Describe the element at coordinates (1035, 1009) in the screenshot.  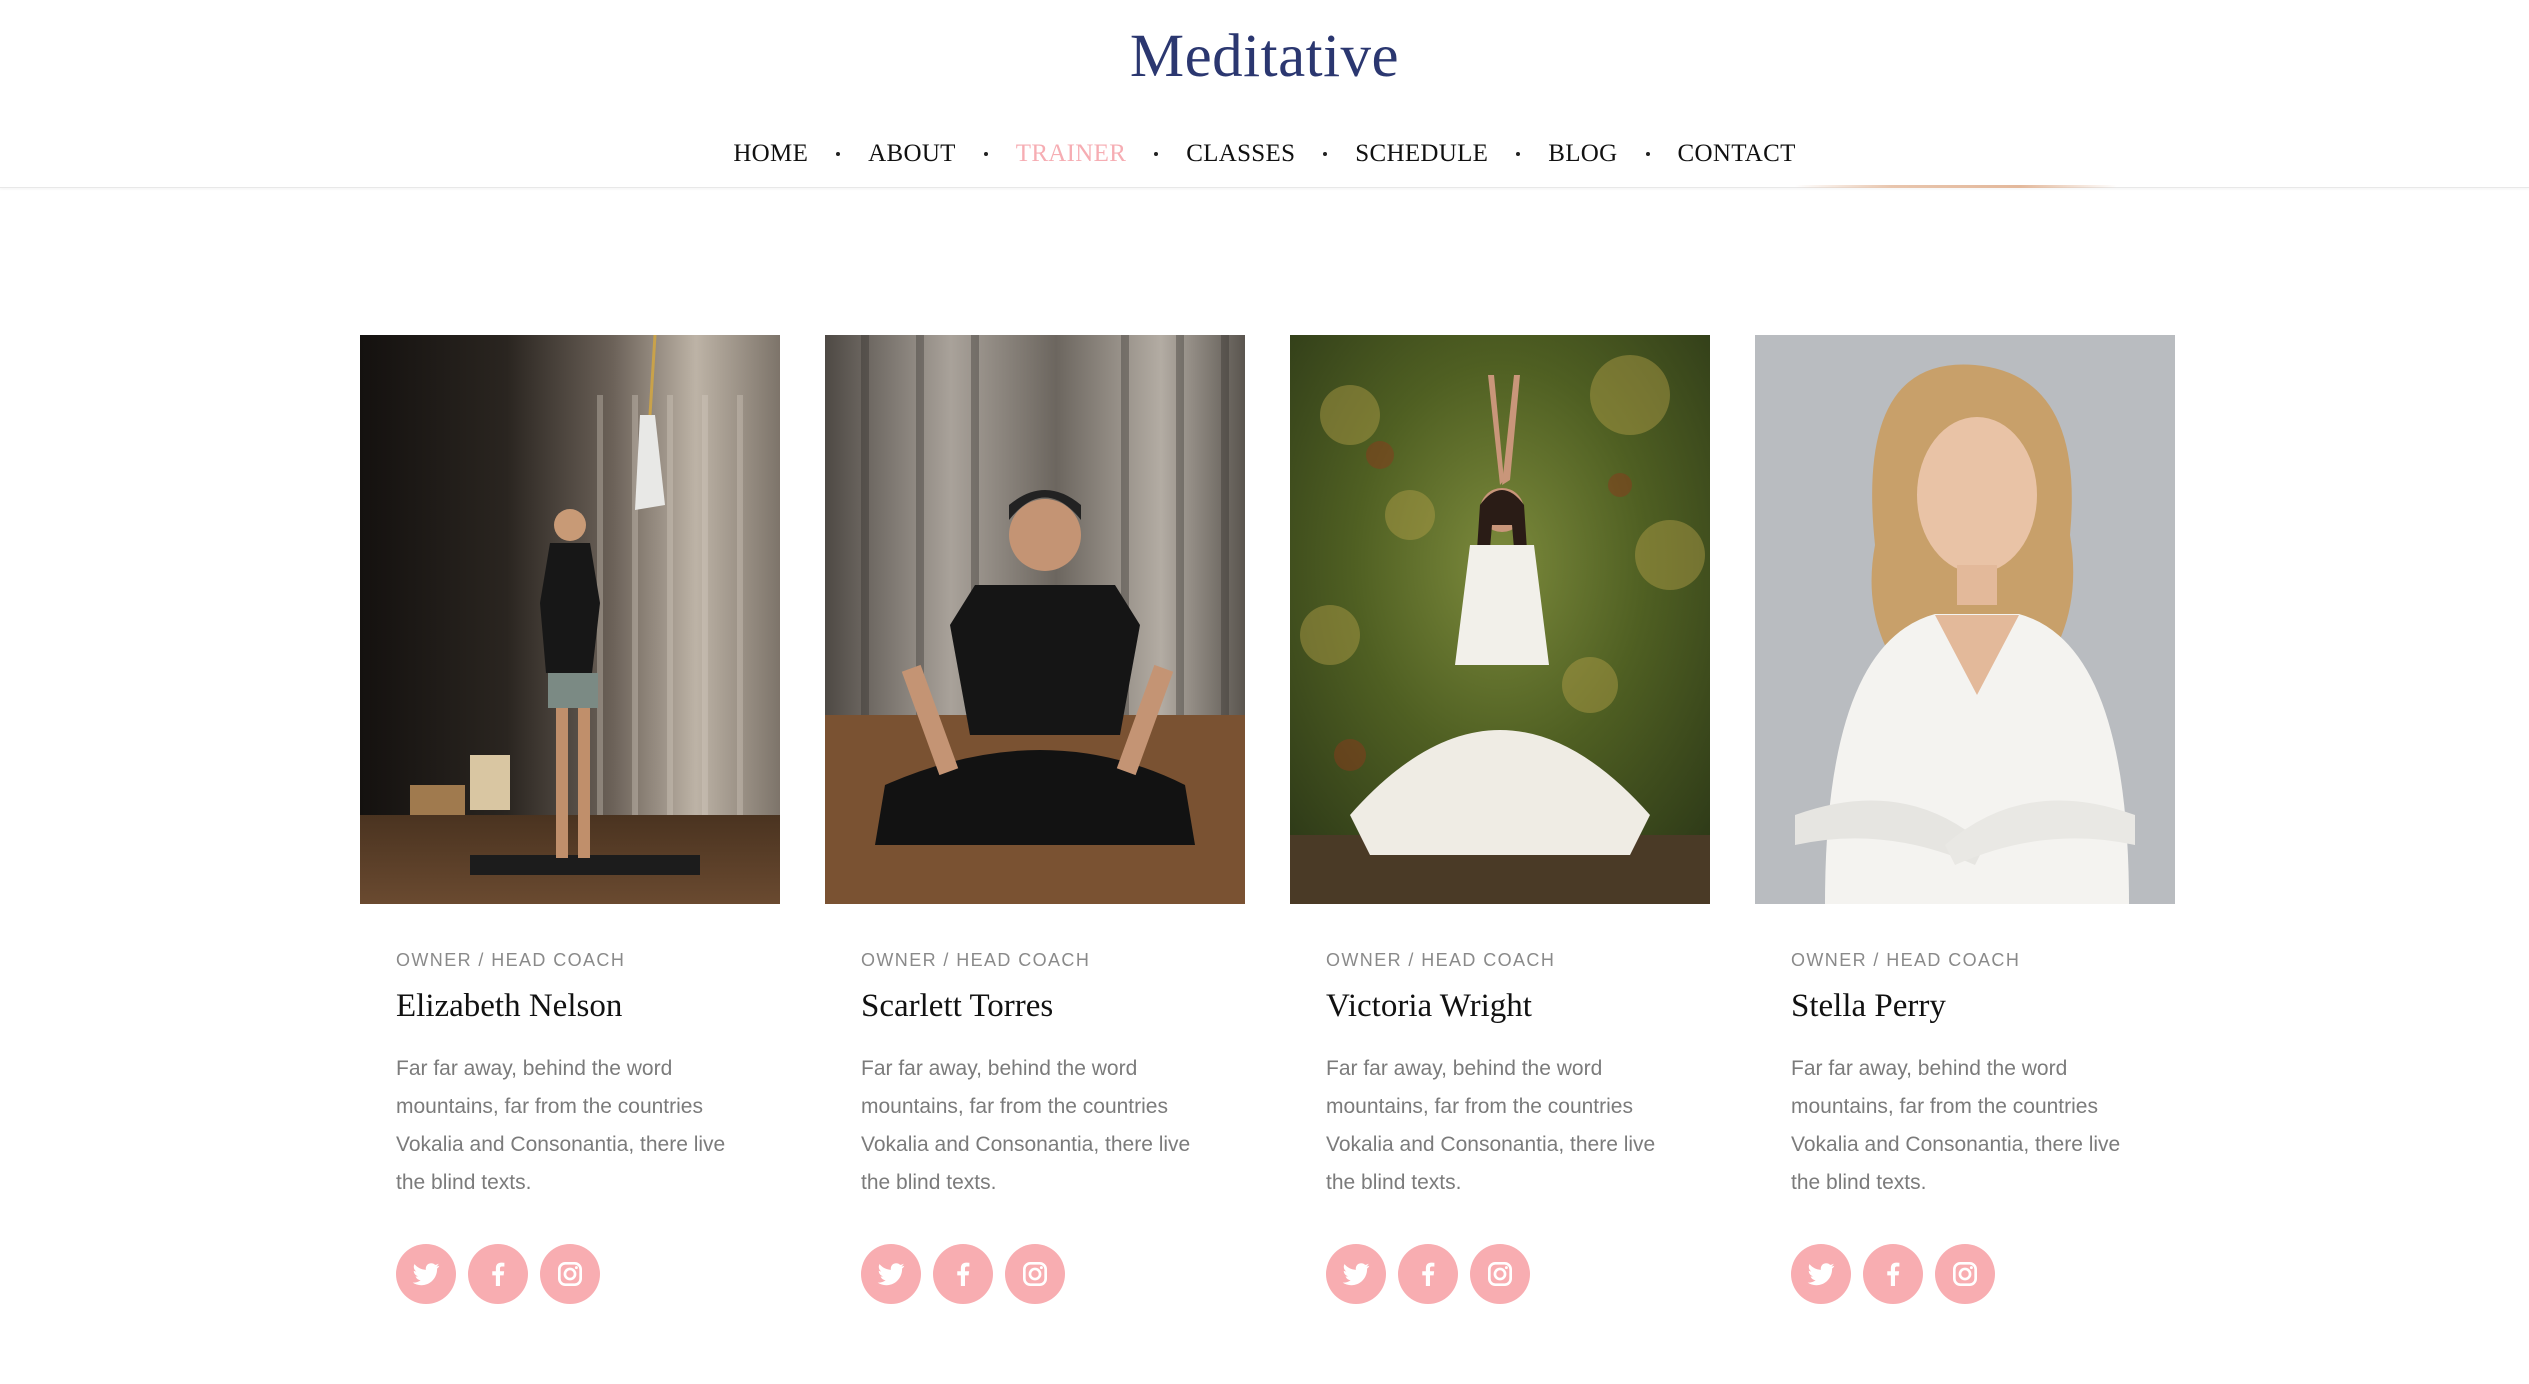
I see `trainer-name: Scarlett Torres` at that location.